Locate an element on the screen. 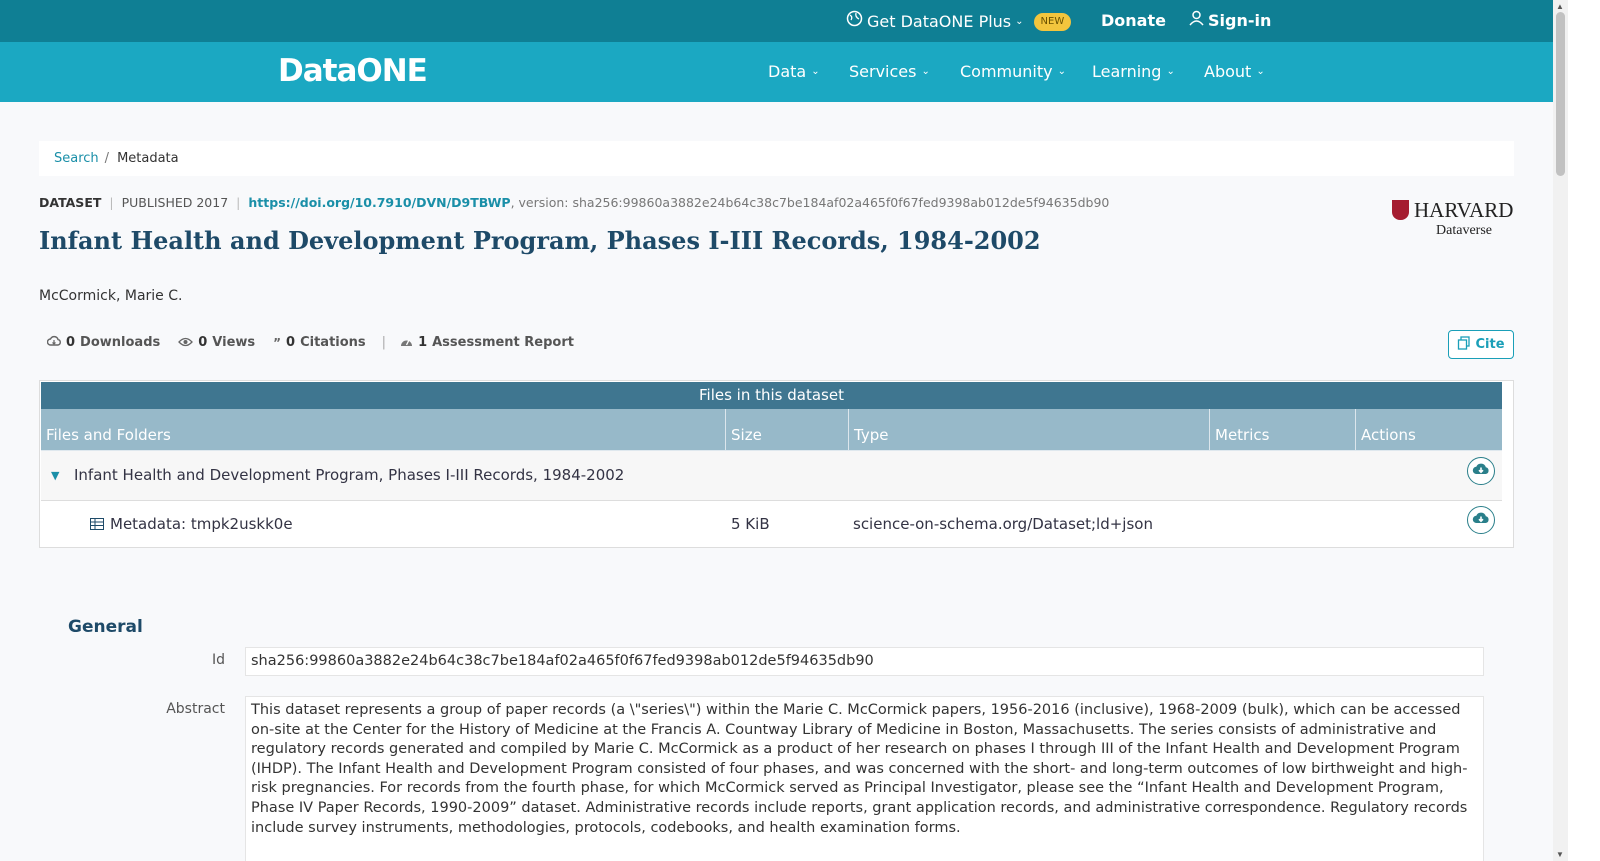 This screenshot has height=861, width=1600. copy-icon is located at coordinates (1464, 344).